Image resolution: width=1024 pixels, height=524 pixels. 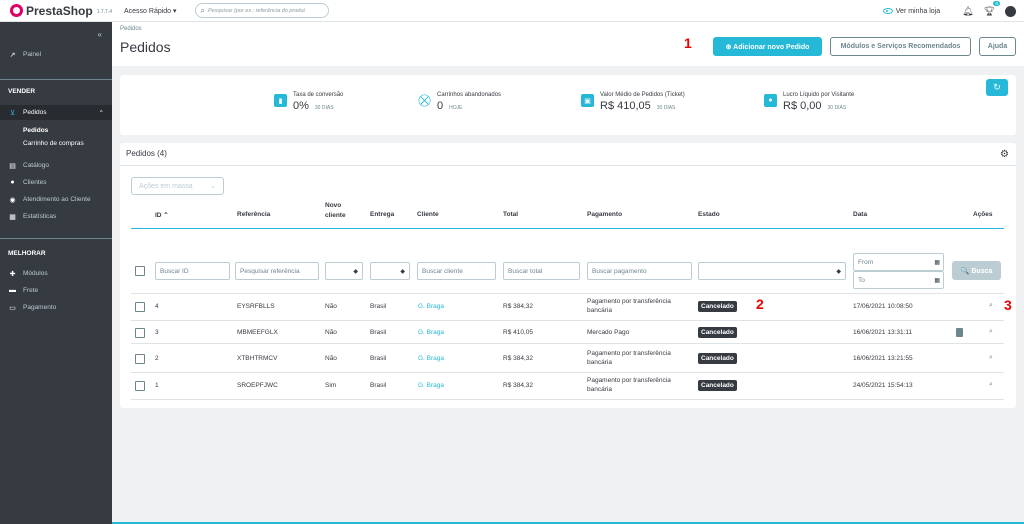 I want to click on column-header-total: Total, so click(x=510, y=214).